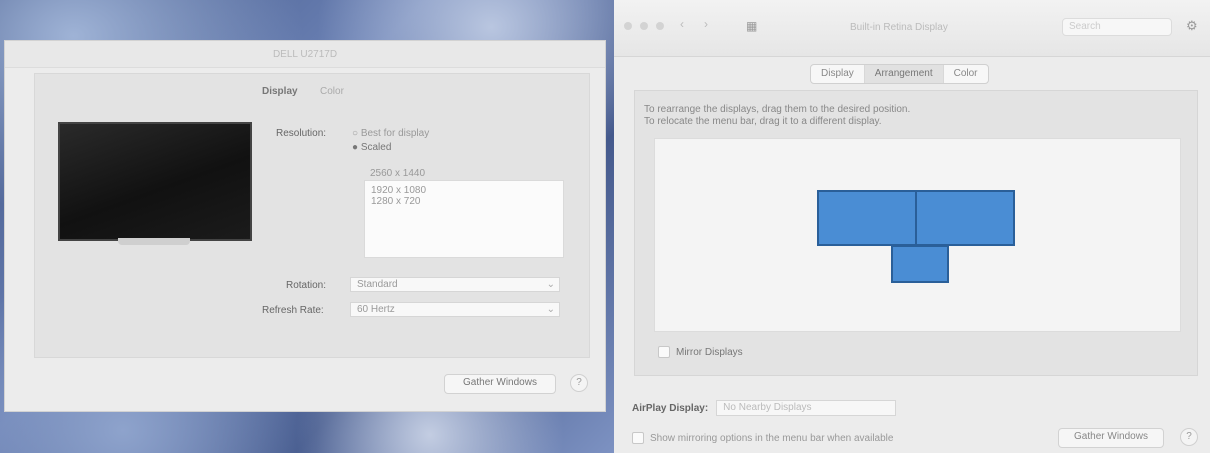  What do you see at coordinates (752, 26) in the screenshot?
I see `grid-icon: ▦` at bounding box center [752, 26].